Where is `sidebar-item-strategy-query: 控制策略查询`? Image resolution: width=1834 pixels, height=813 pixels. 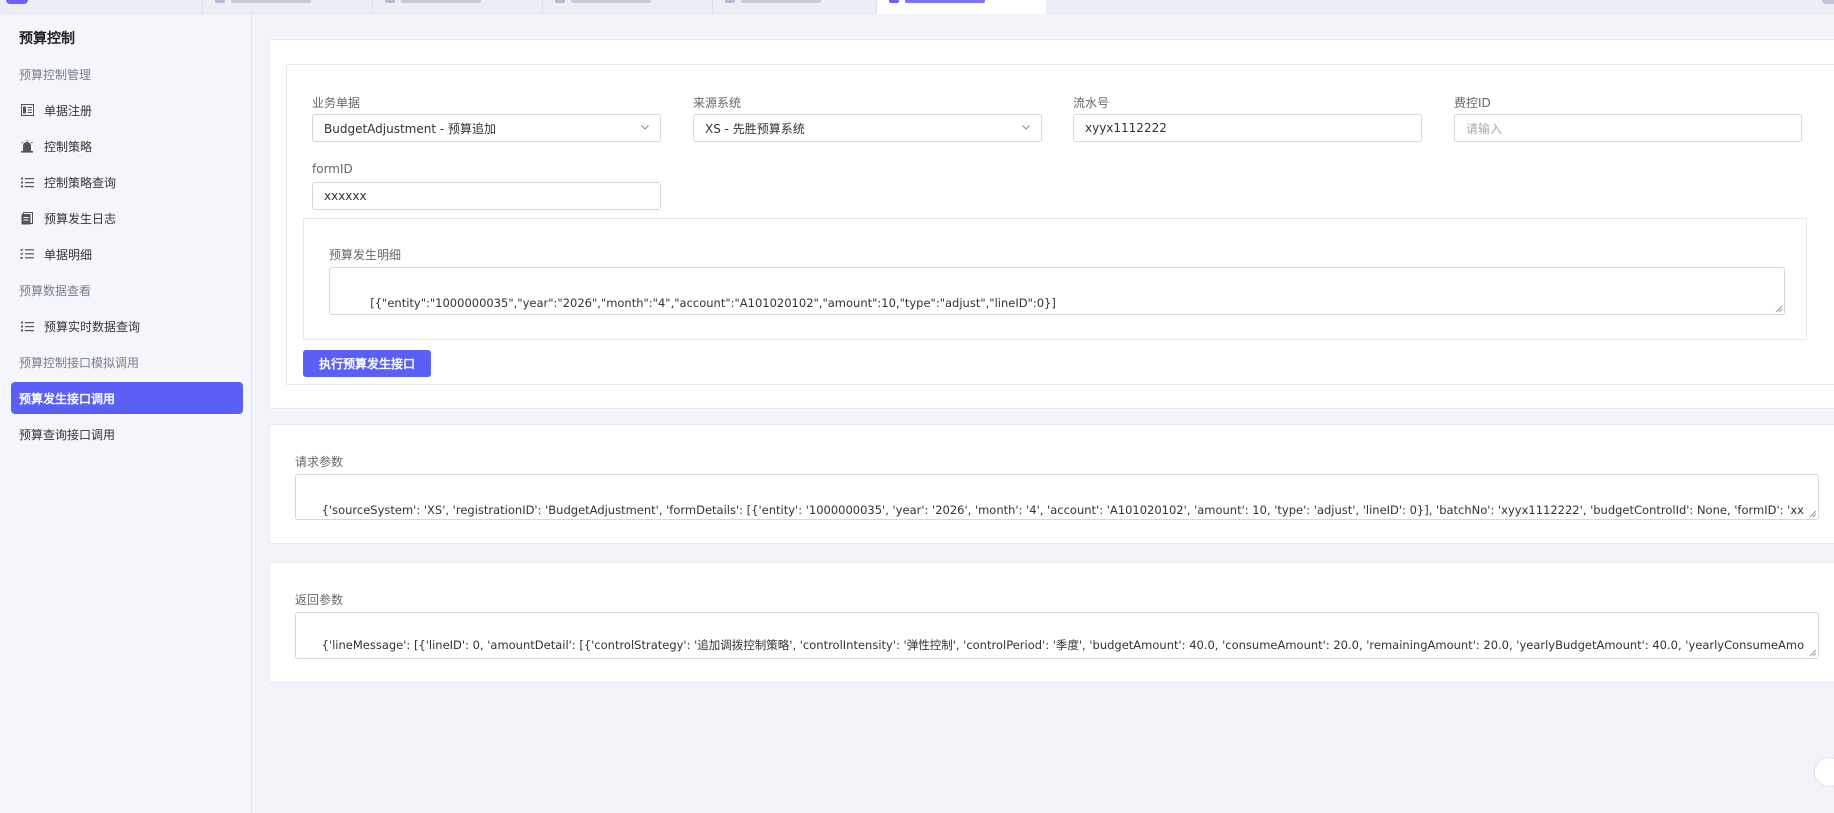
sidebar-item-strategy-query: 控制策略查询 is located at coordinates (127, 182).